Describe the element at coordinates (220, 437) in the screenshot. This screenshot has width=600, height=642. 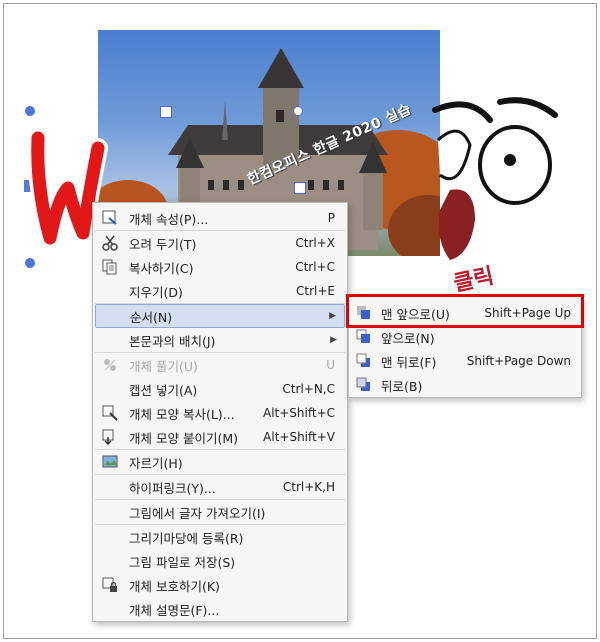
I see `menu-item-paste-shape: 개체 모양 붙이기(M) Alt+Shift+V` at that location.